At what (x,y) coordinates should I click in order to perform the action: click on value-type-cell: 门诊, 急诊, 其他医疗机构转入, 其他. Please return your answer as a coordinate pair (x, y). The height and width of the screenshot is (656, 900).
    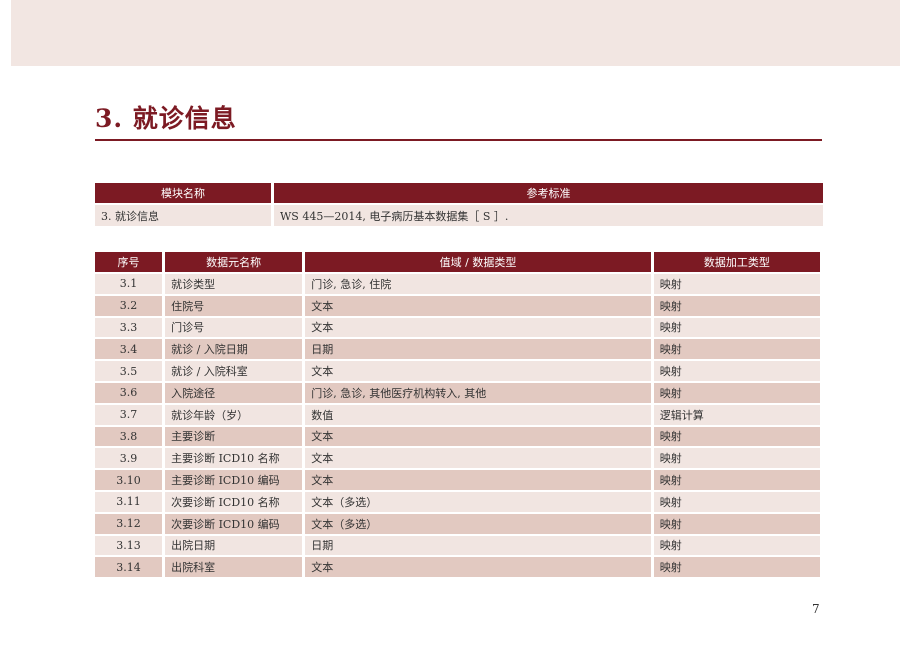
    Looking at the image, I should click on (478, 392).